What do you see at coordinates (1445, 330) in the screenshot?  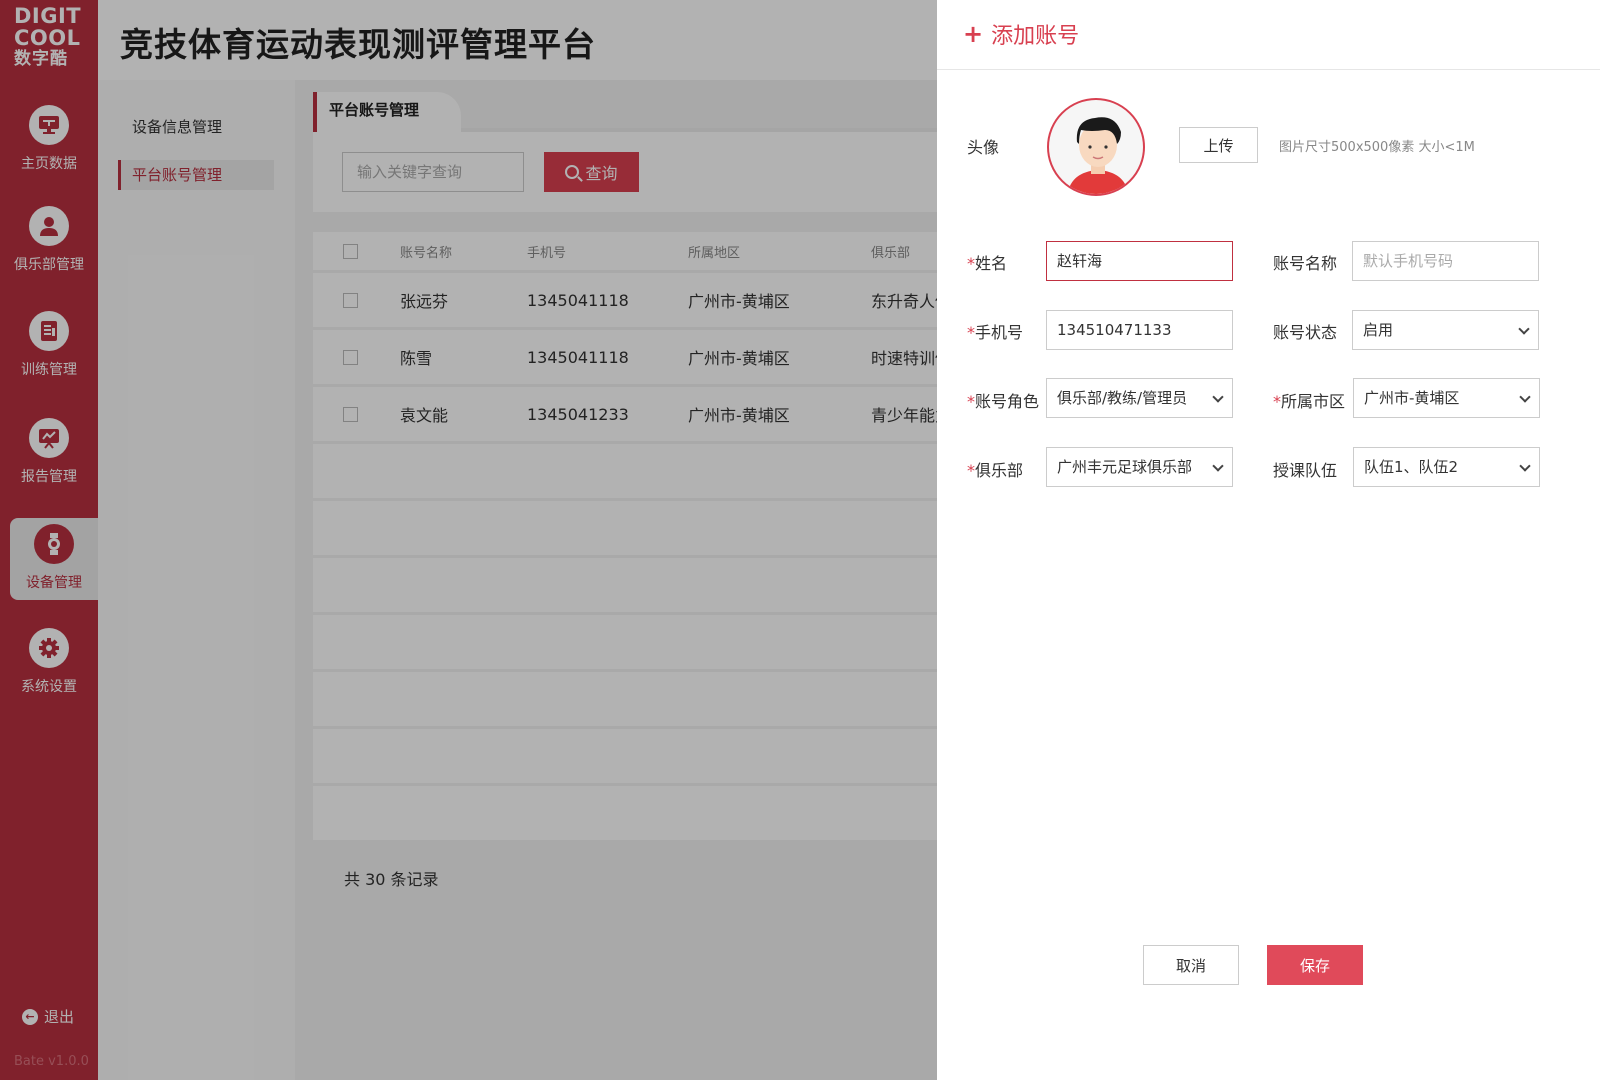 I see `status-select: 启用` at bounding box center [1445, 330].